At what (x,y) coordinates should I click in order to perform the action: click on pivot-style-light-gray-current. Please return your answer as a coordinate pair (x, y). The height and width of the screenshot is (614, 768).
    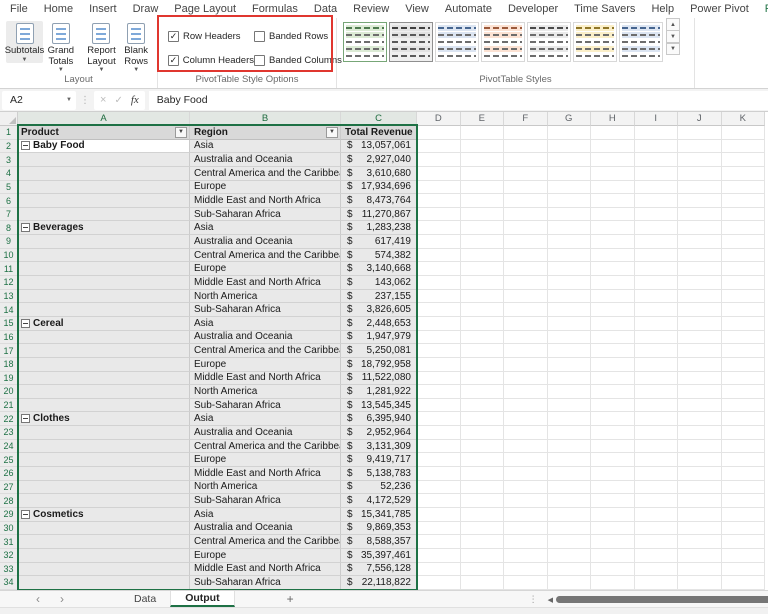
    Looking at the image, I should click on (411, 42).